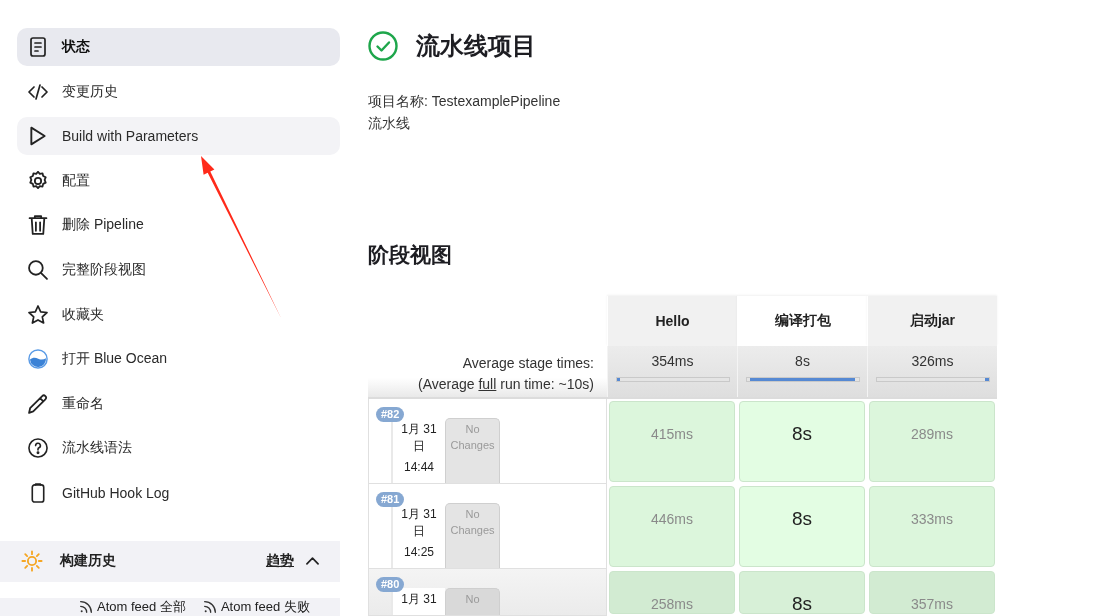 This screenshot has height=616, width=1095. What do you see at coordinates (178, 136) in the screenshot?
I see `sidebar-item: Build with Parameters` at bounding box center [178, 136].